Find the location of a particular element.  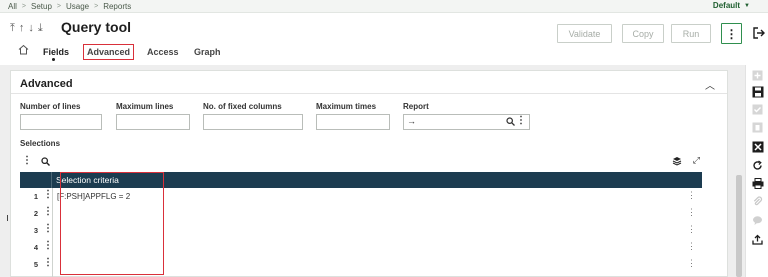

home-icon is located at coordinates (23, 49).